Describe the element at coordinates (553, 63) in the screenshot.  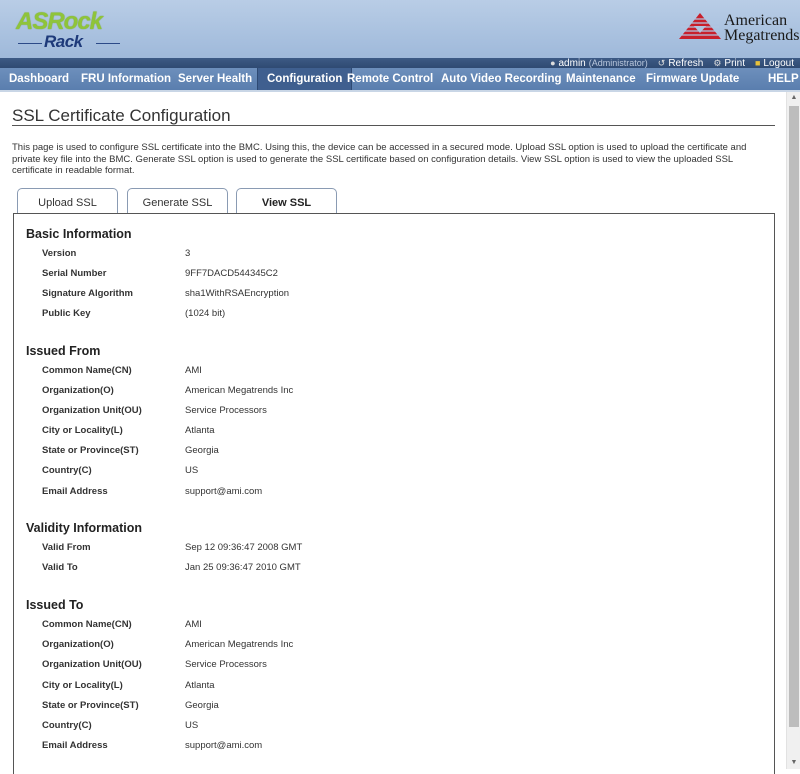
I see `user-icon: ●` at that location.